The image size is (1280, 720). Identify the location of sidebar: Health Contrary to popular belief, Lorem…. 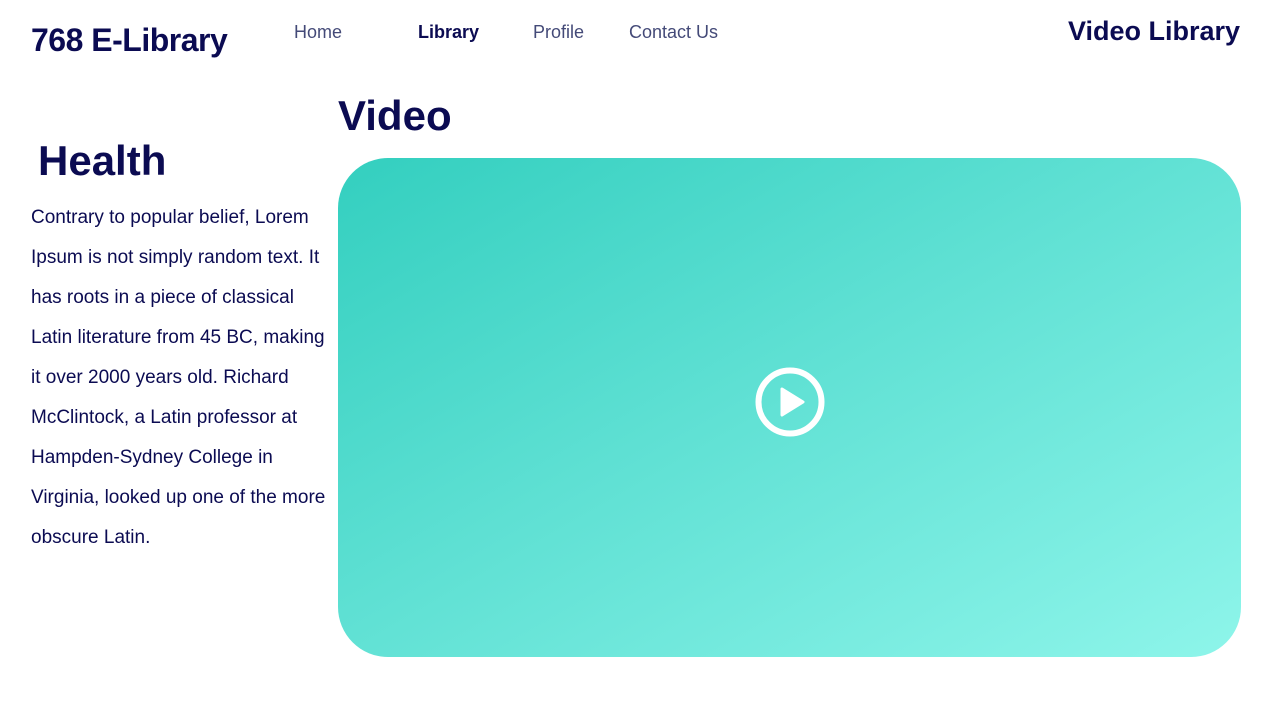
(178, 346).